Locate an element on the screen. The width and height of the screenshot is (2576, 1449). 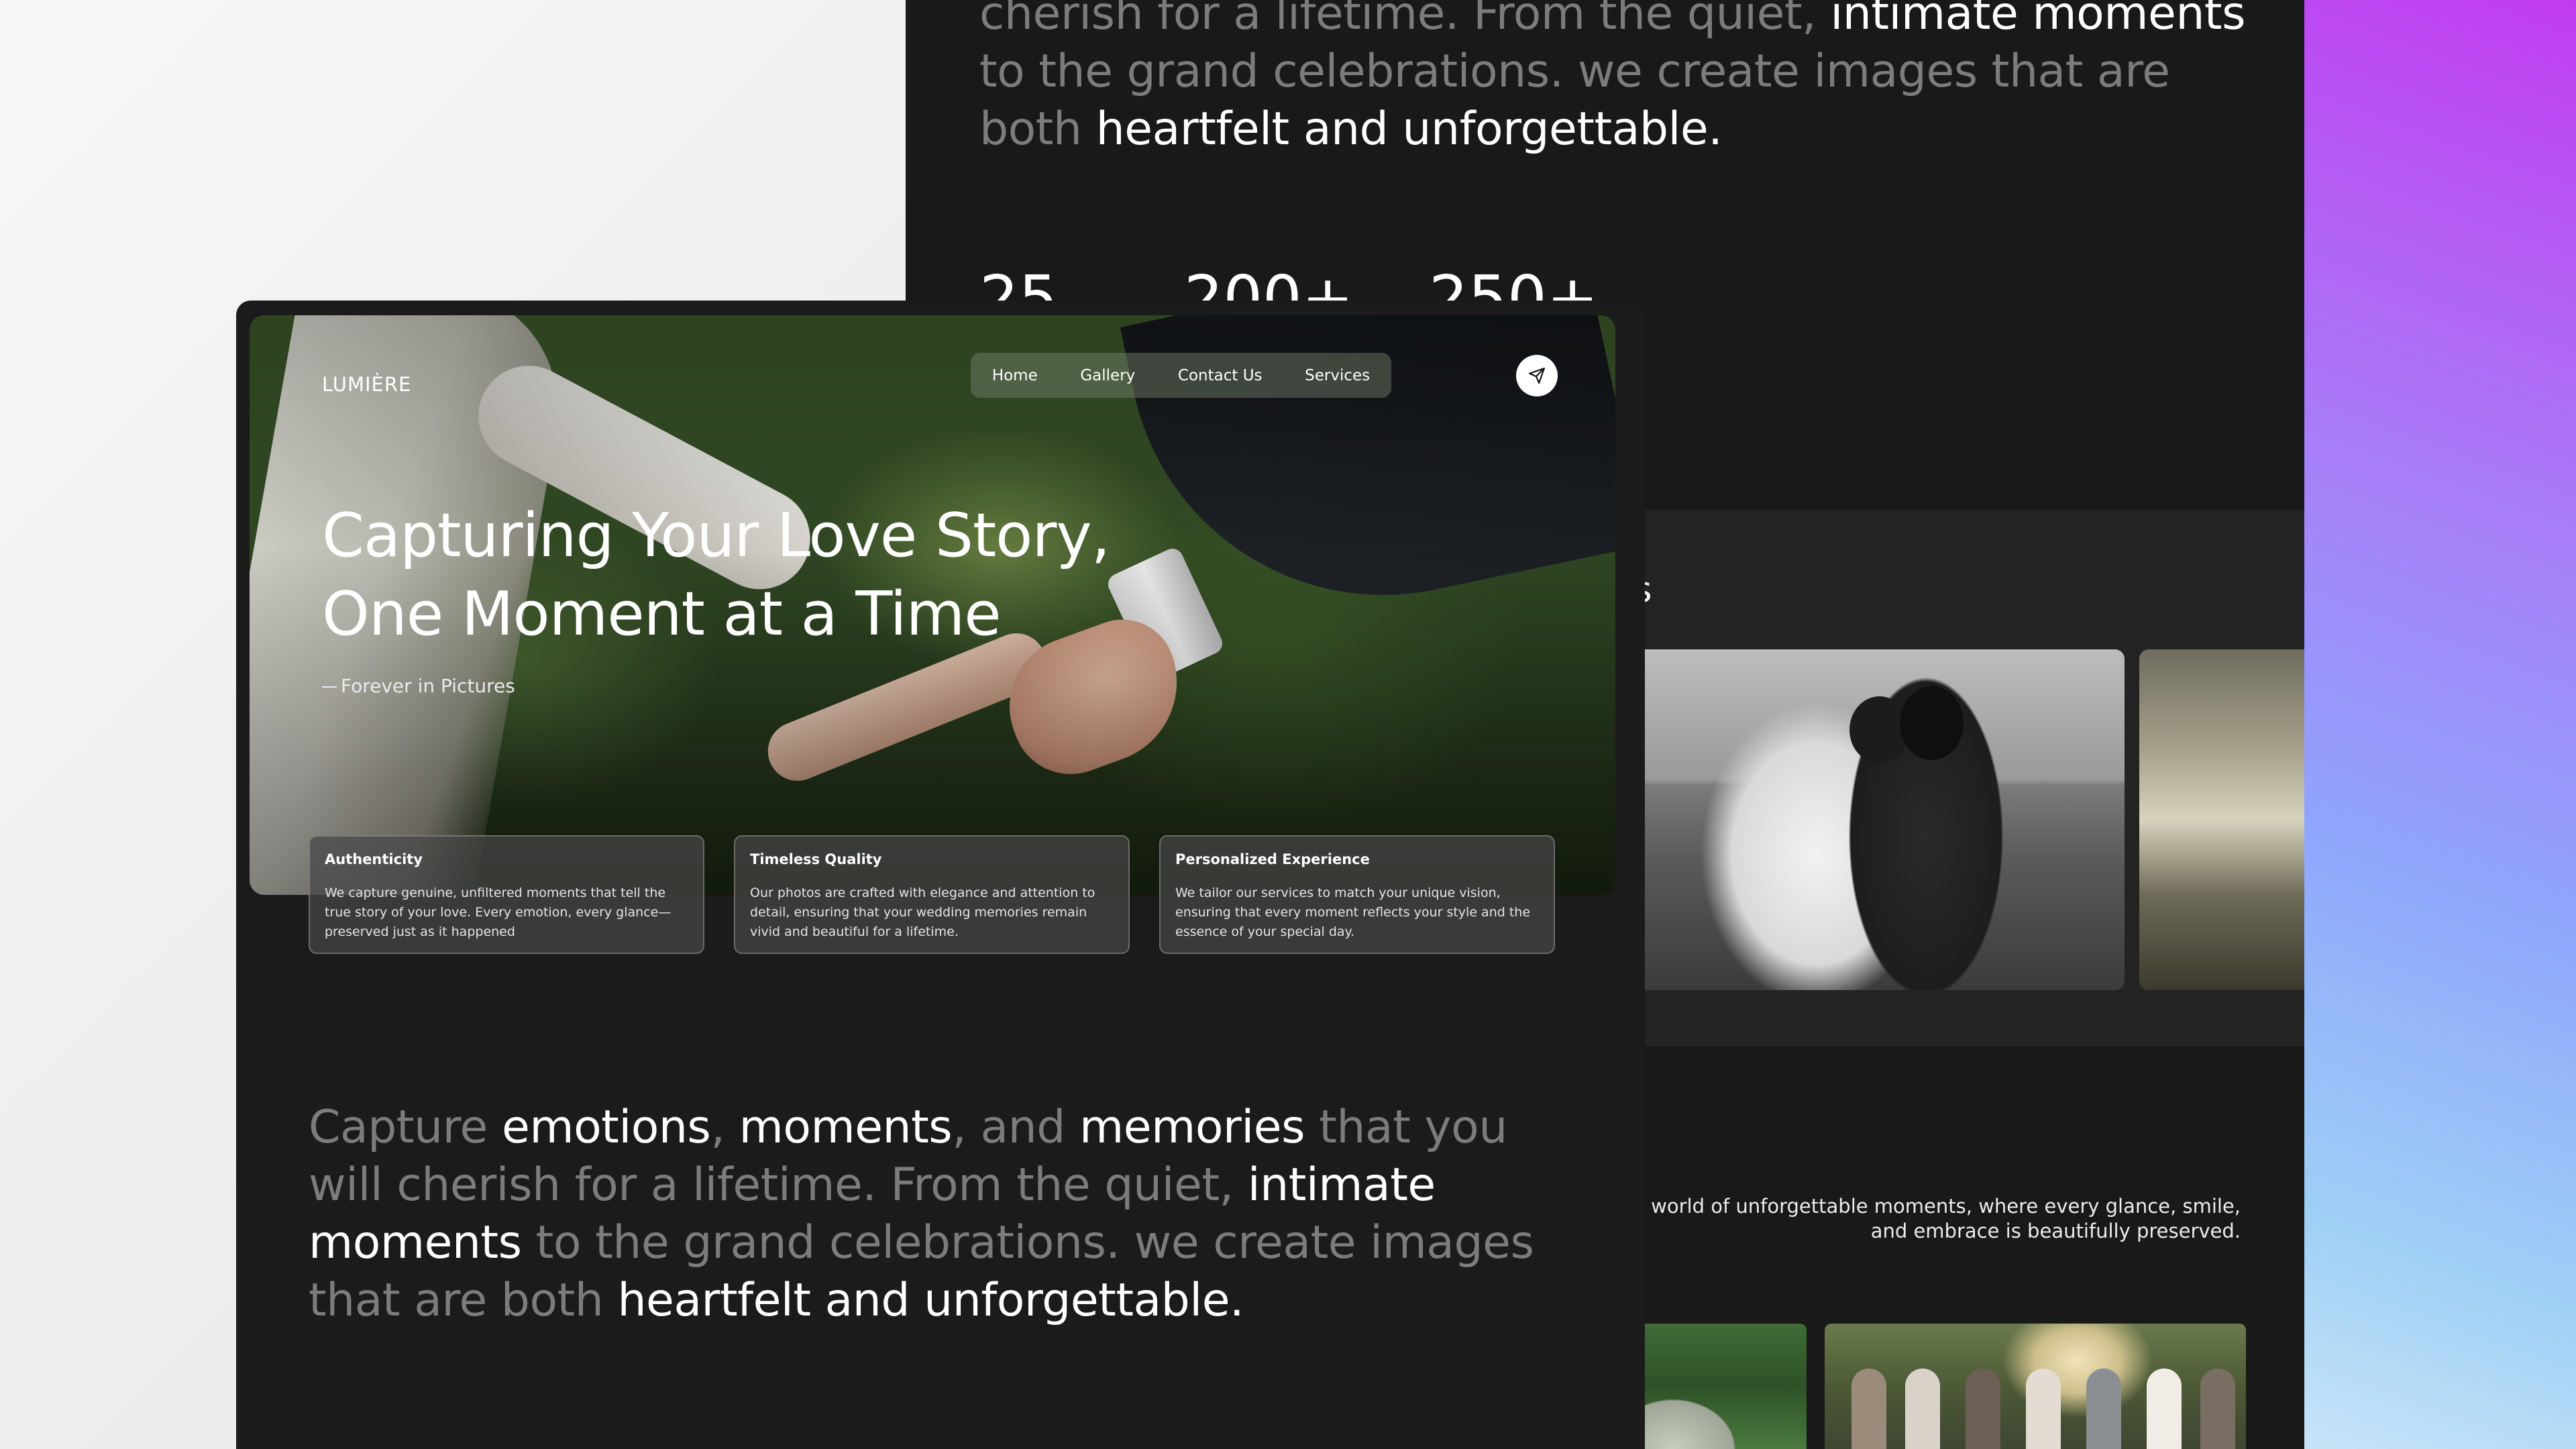
gallery-section: nts is located at coordinates (1966, 778).